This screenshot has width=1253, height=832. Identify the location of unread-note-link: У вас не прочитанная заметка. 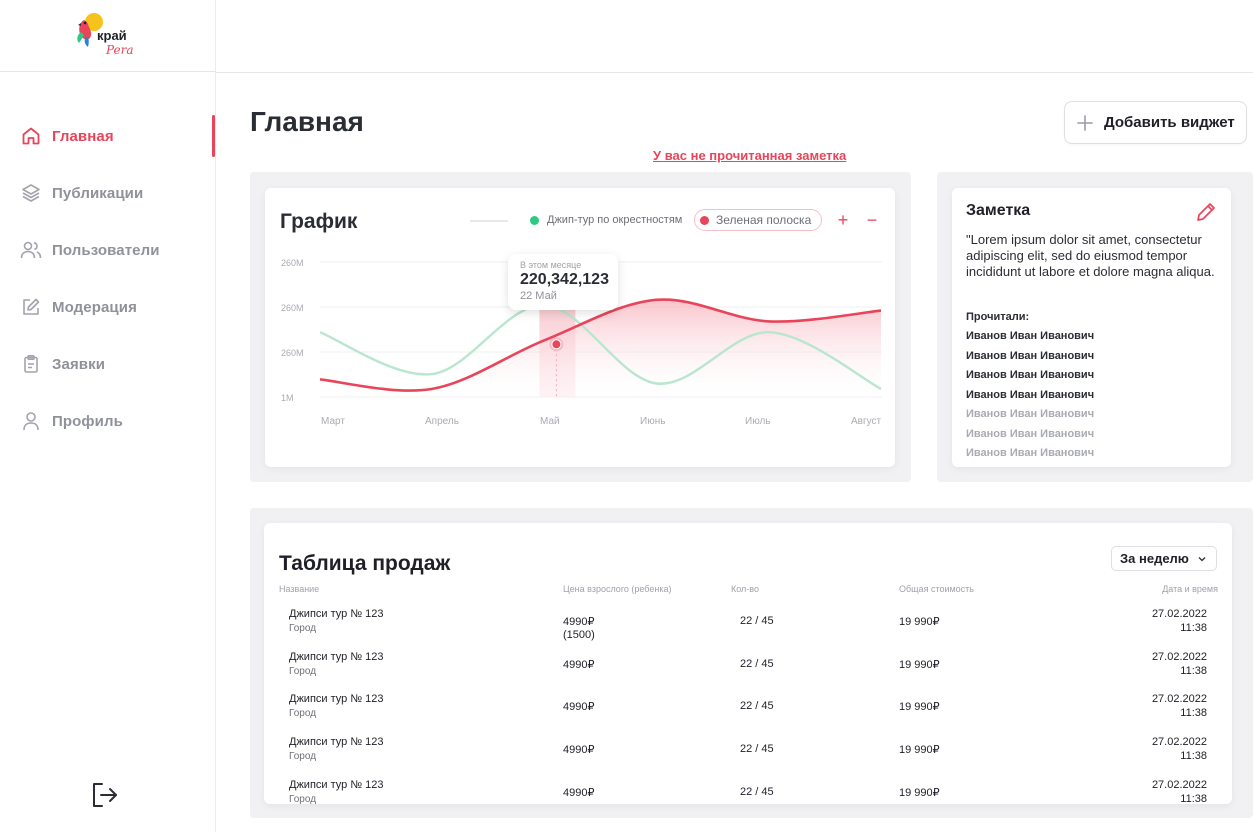
(749, 155).